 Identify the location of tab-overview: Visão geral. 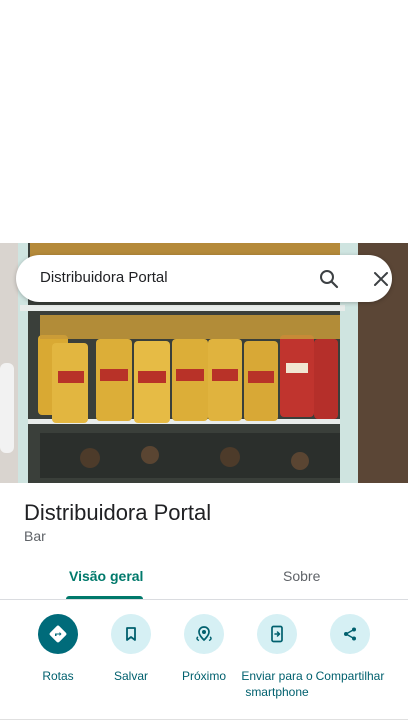
(106, 576).